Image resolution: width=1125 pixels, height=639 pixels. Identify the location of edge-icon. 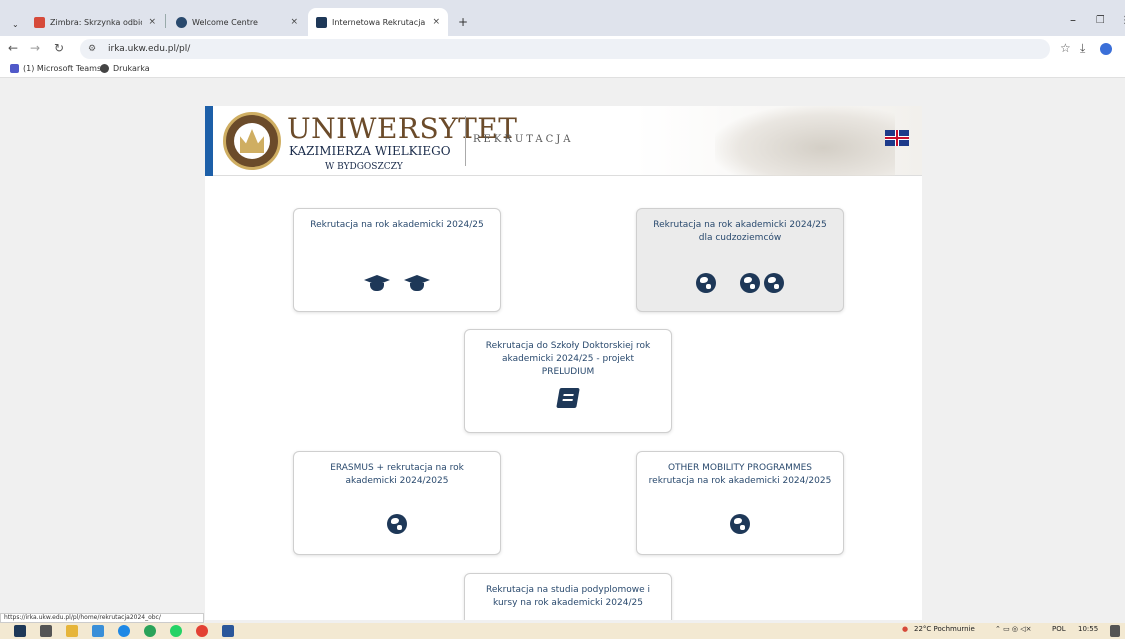
(150, 631).